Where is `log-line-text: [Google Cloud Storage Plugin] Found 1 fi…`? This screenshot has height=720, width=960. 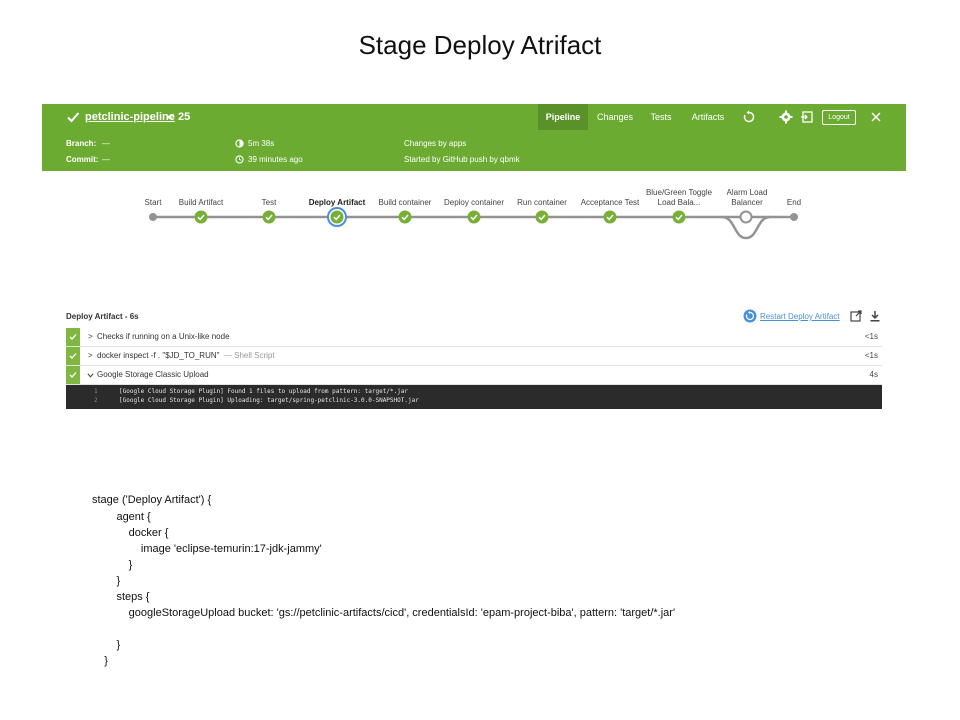 log-line-text: [Google Cloud Storage Plugin] Found 1 fi… is located at coordinates (263, 391).